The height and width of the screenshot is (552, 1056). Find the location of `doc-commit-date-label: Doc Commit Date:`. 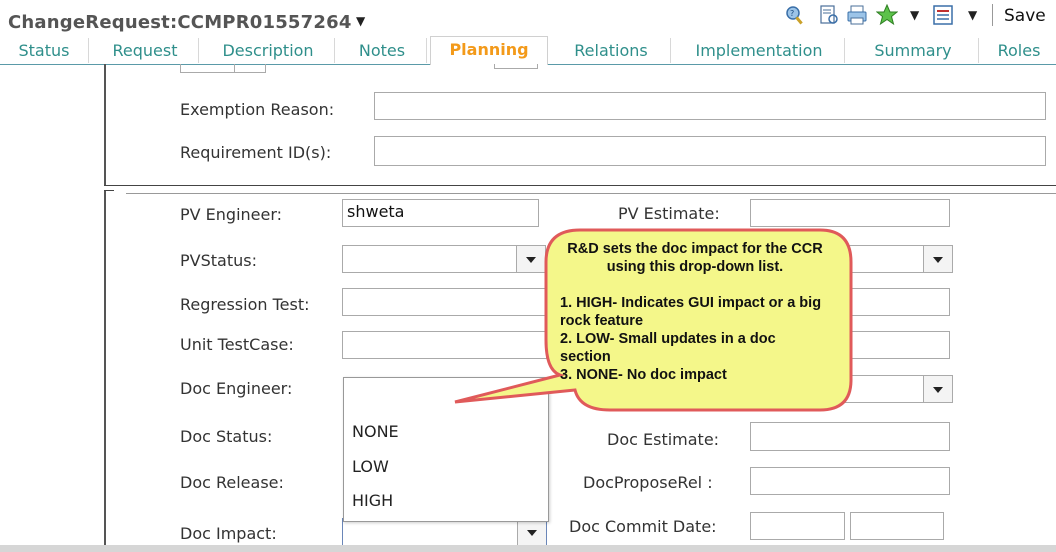

doc-commit-date-label: Doc Commit Date: is located at coordinates (643, 526).